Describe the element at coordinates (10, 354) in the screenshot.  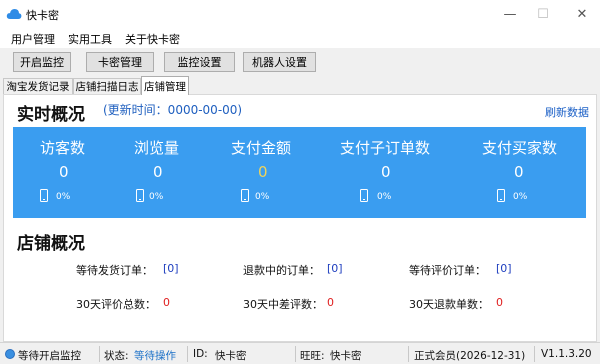
I see `status-indicator-icon` at that location.